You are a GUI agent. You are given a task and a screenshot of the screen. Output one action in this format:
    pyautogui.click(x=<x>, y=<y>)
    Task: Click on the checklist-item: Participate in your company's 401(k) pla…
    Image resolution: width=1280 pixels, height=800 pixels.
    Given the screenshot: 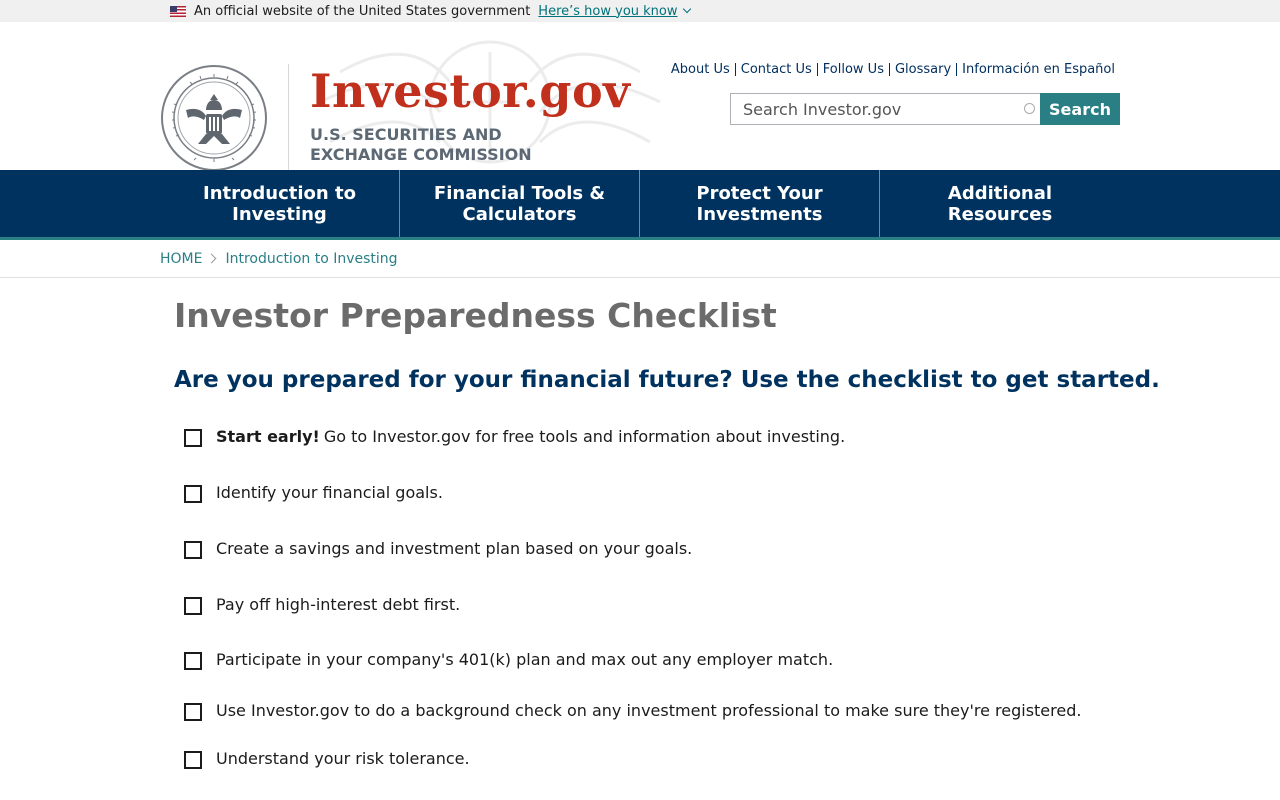 What is the action you would take?
    pyautogui.click(x=727, y=659)
    